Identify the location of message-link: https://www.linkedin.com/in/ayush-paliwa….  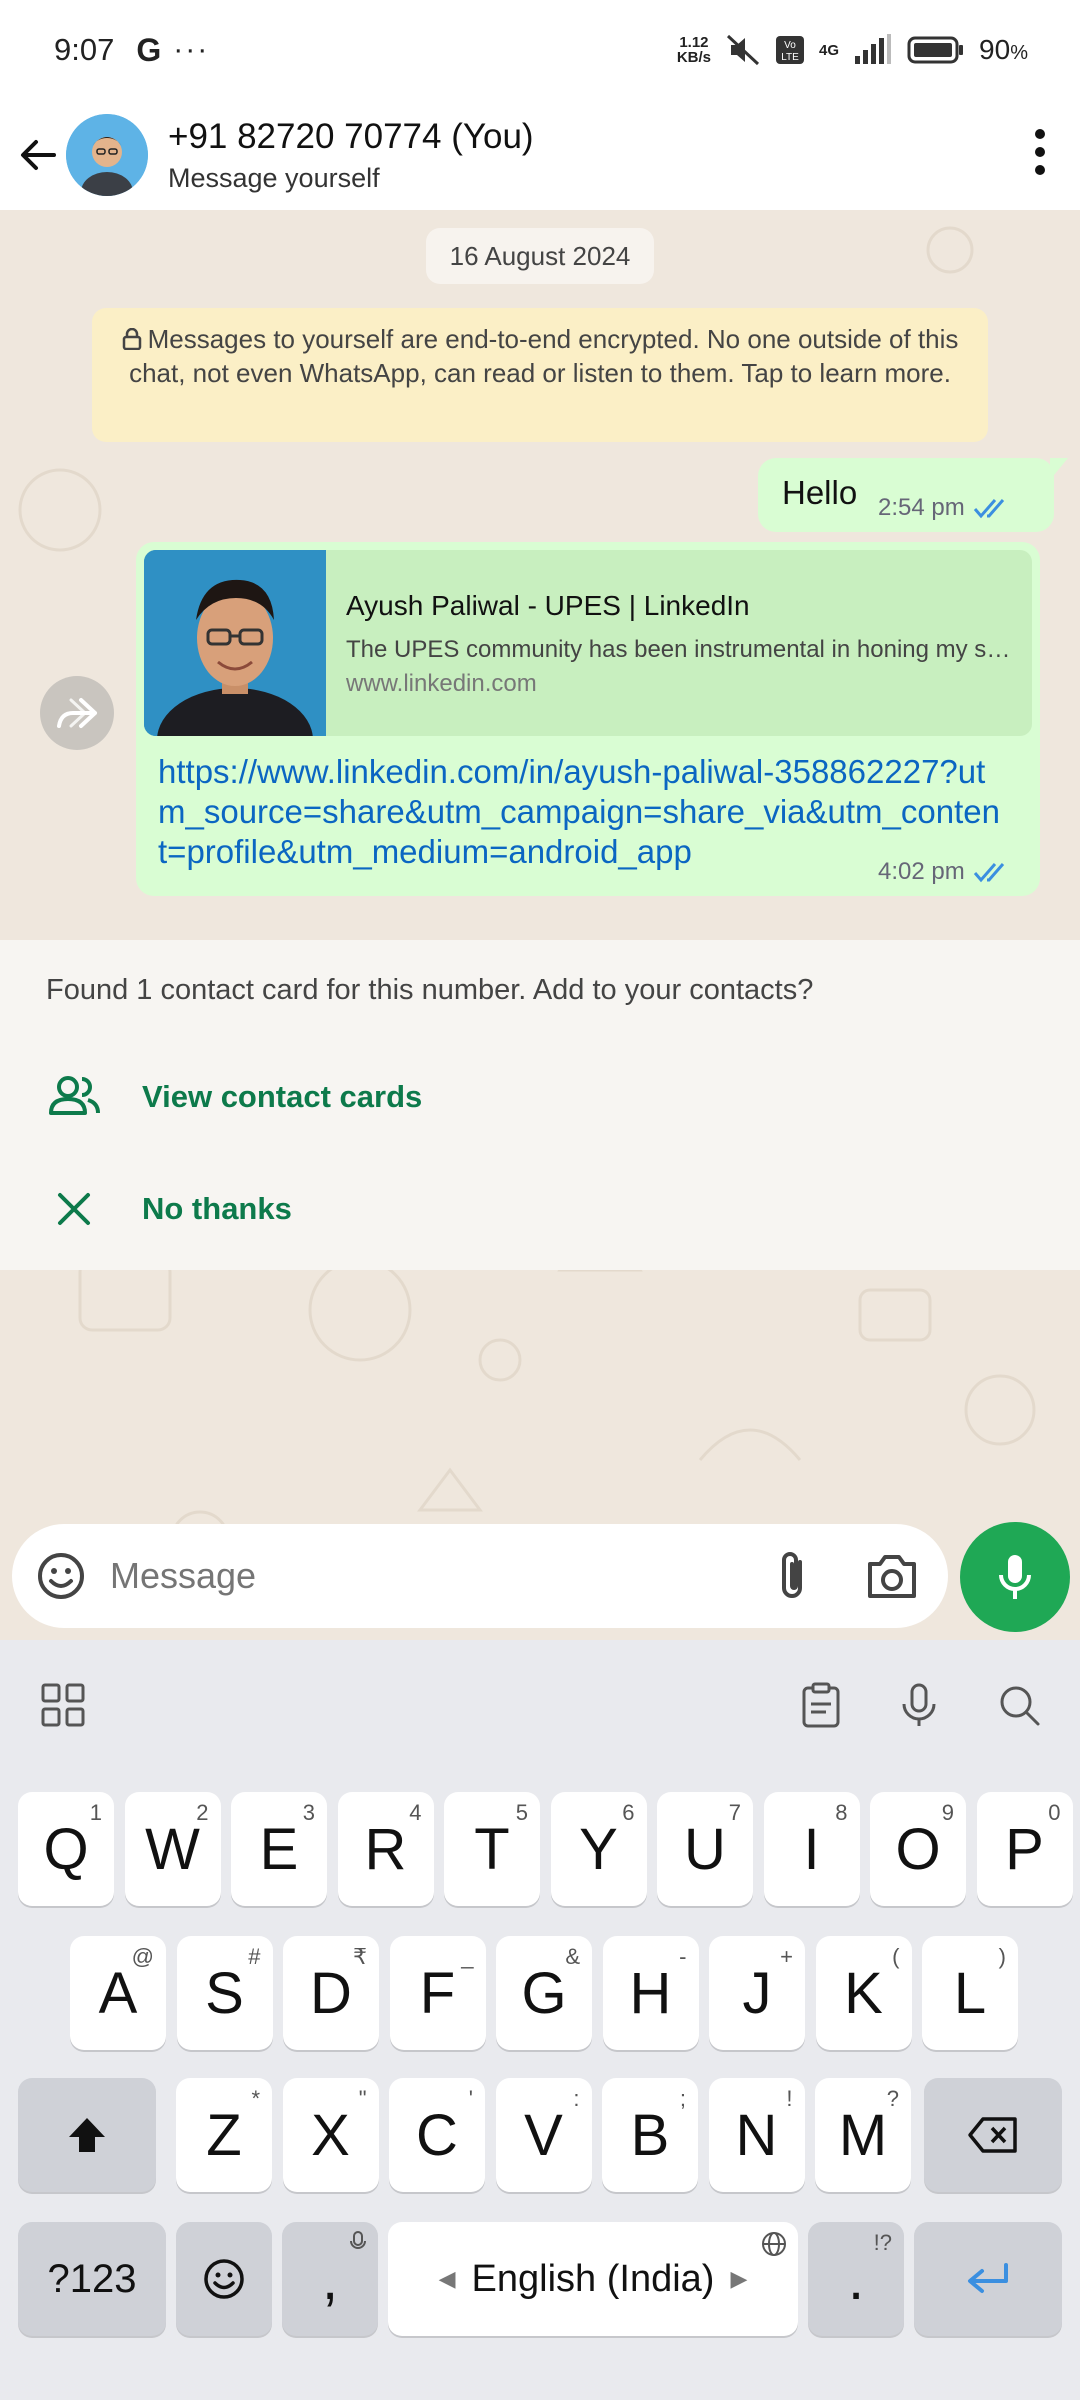
(583, 812).